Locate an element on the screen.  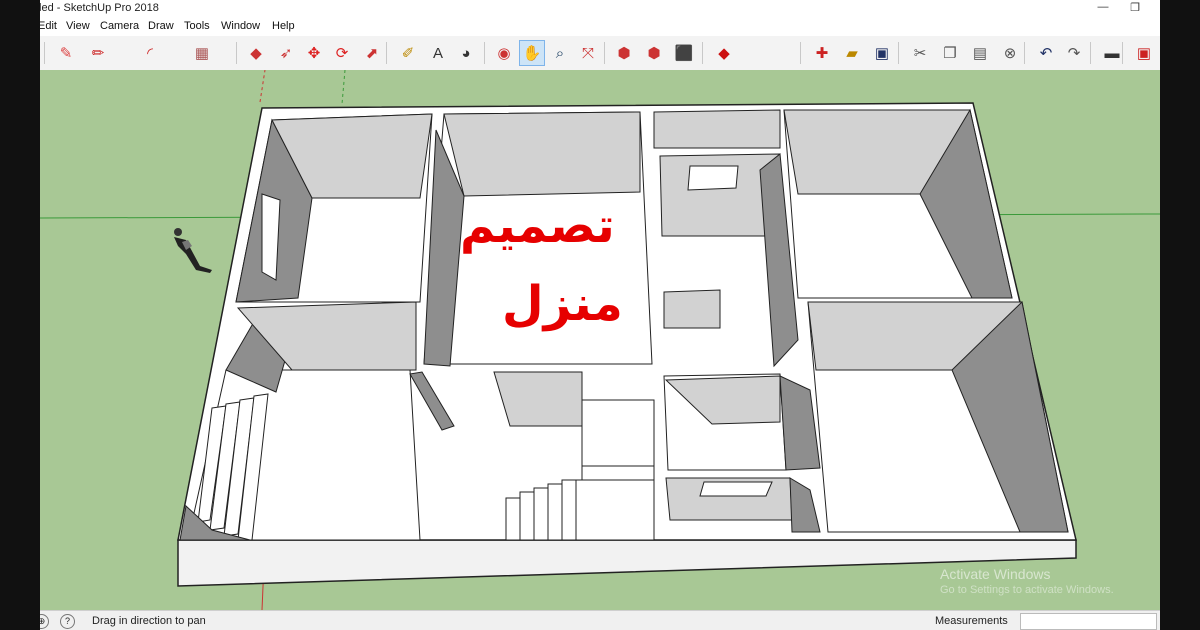
zoom-icon: ⌕ is located at coordinates (560, 53).